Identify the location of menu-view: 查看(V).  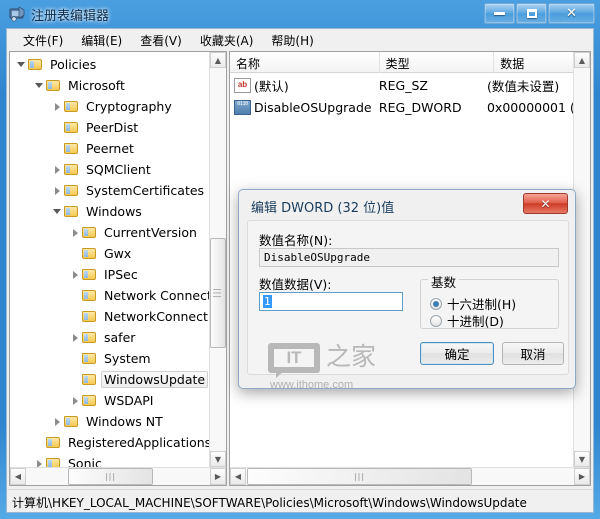
(161, 40).